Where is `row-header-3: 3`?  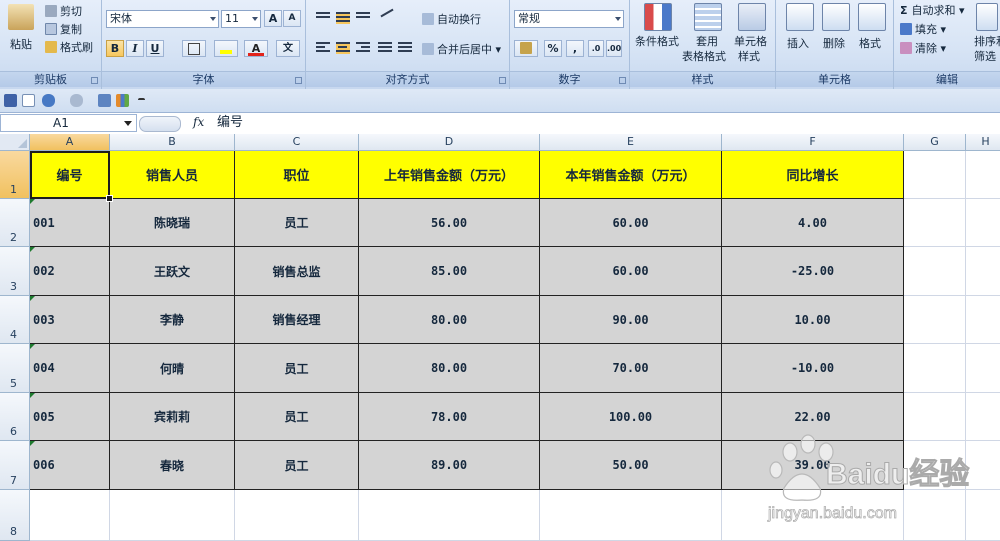
row-header-3: 3 is located at coordinates (15, 271).